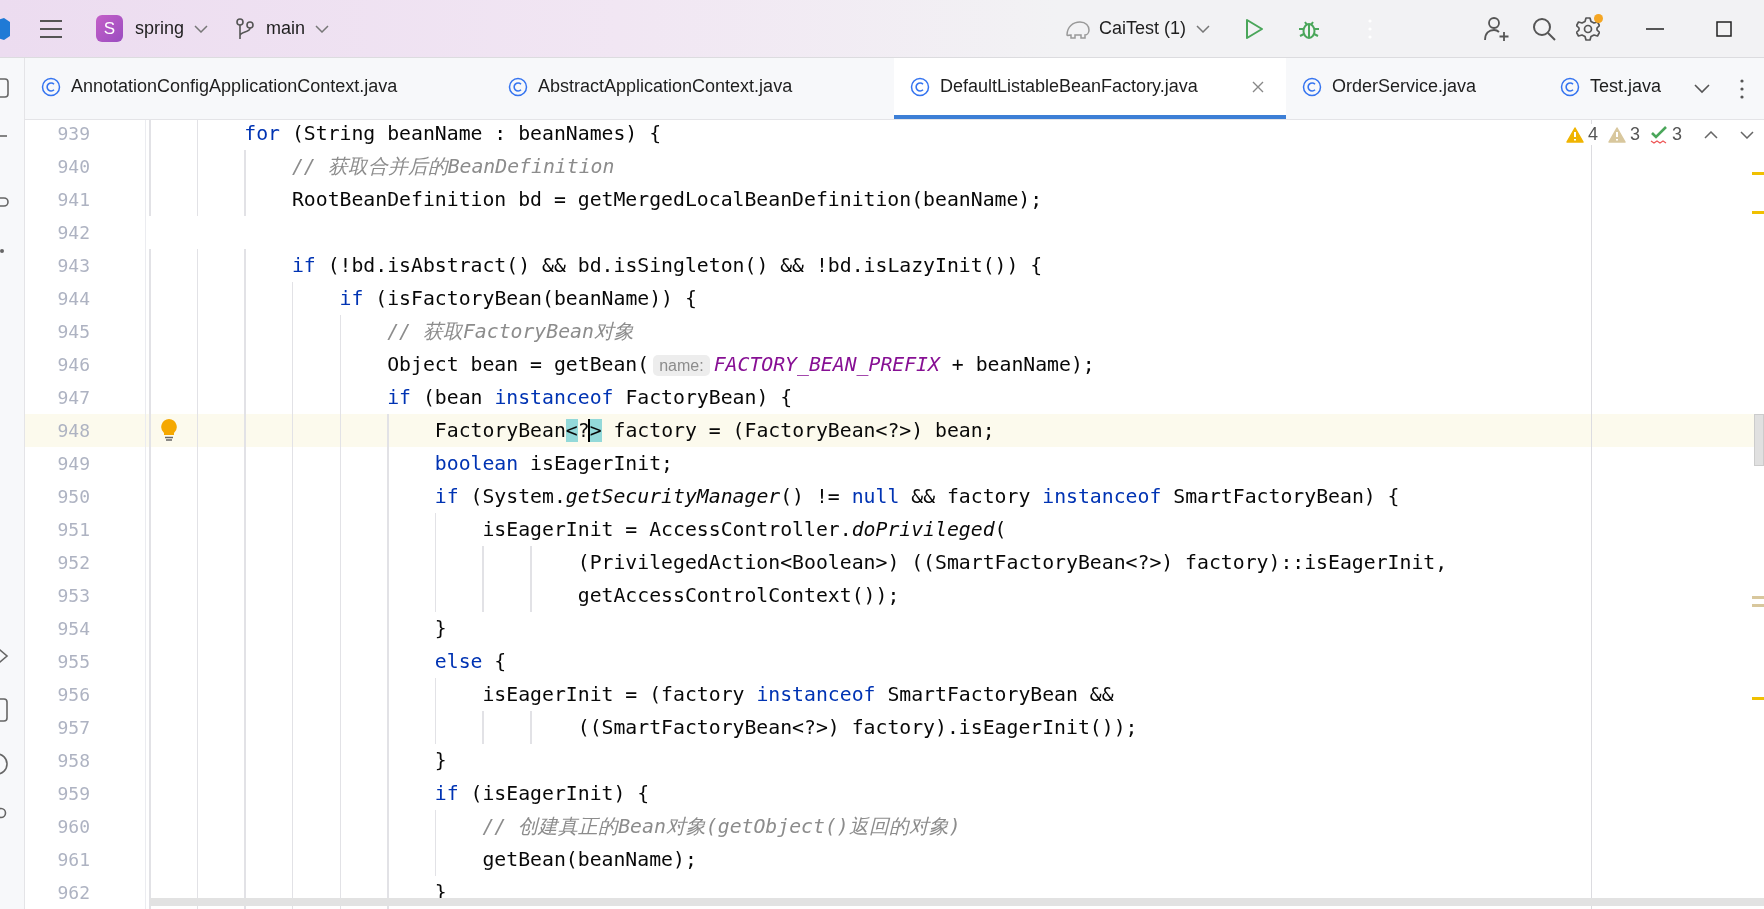  I want to click on horizontal-scrollbar, so click(957, 902).